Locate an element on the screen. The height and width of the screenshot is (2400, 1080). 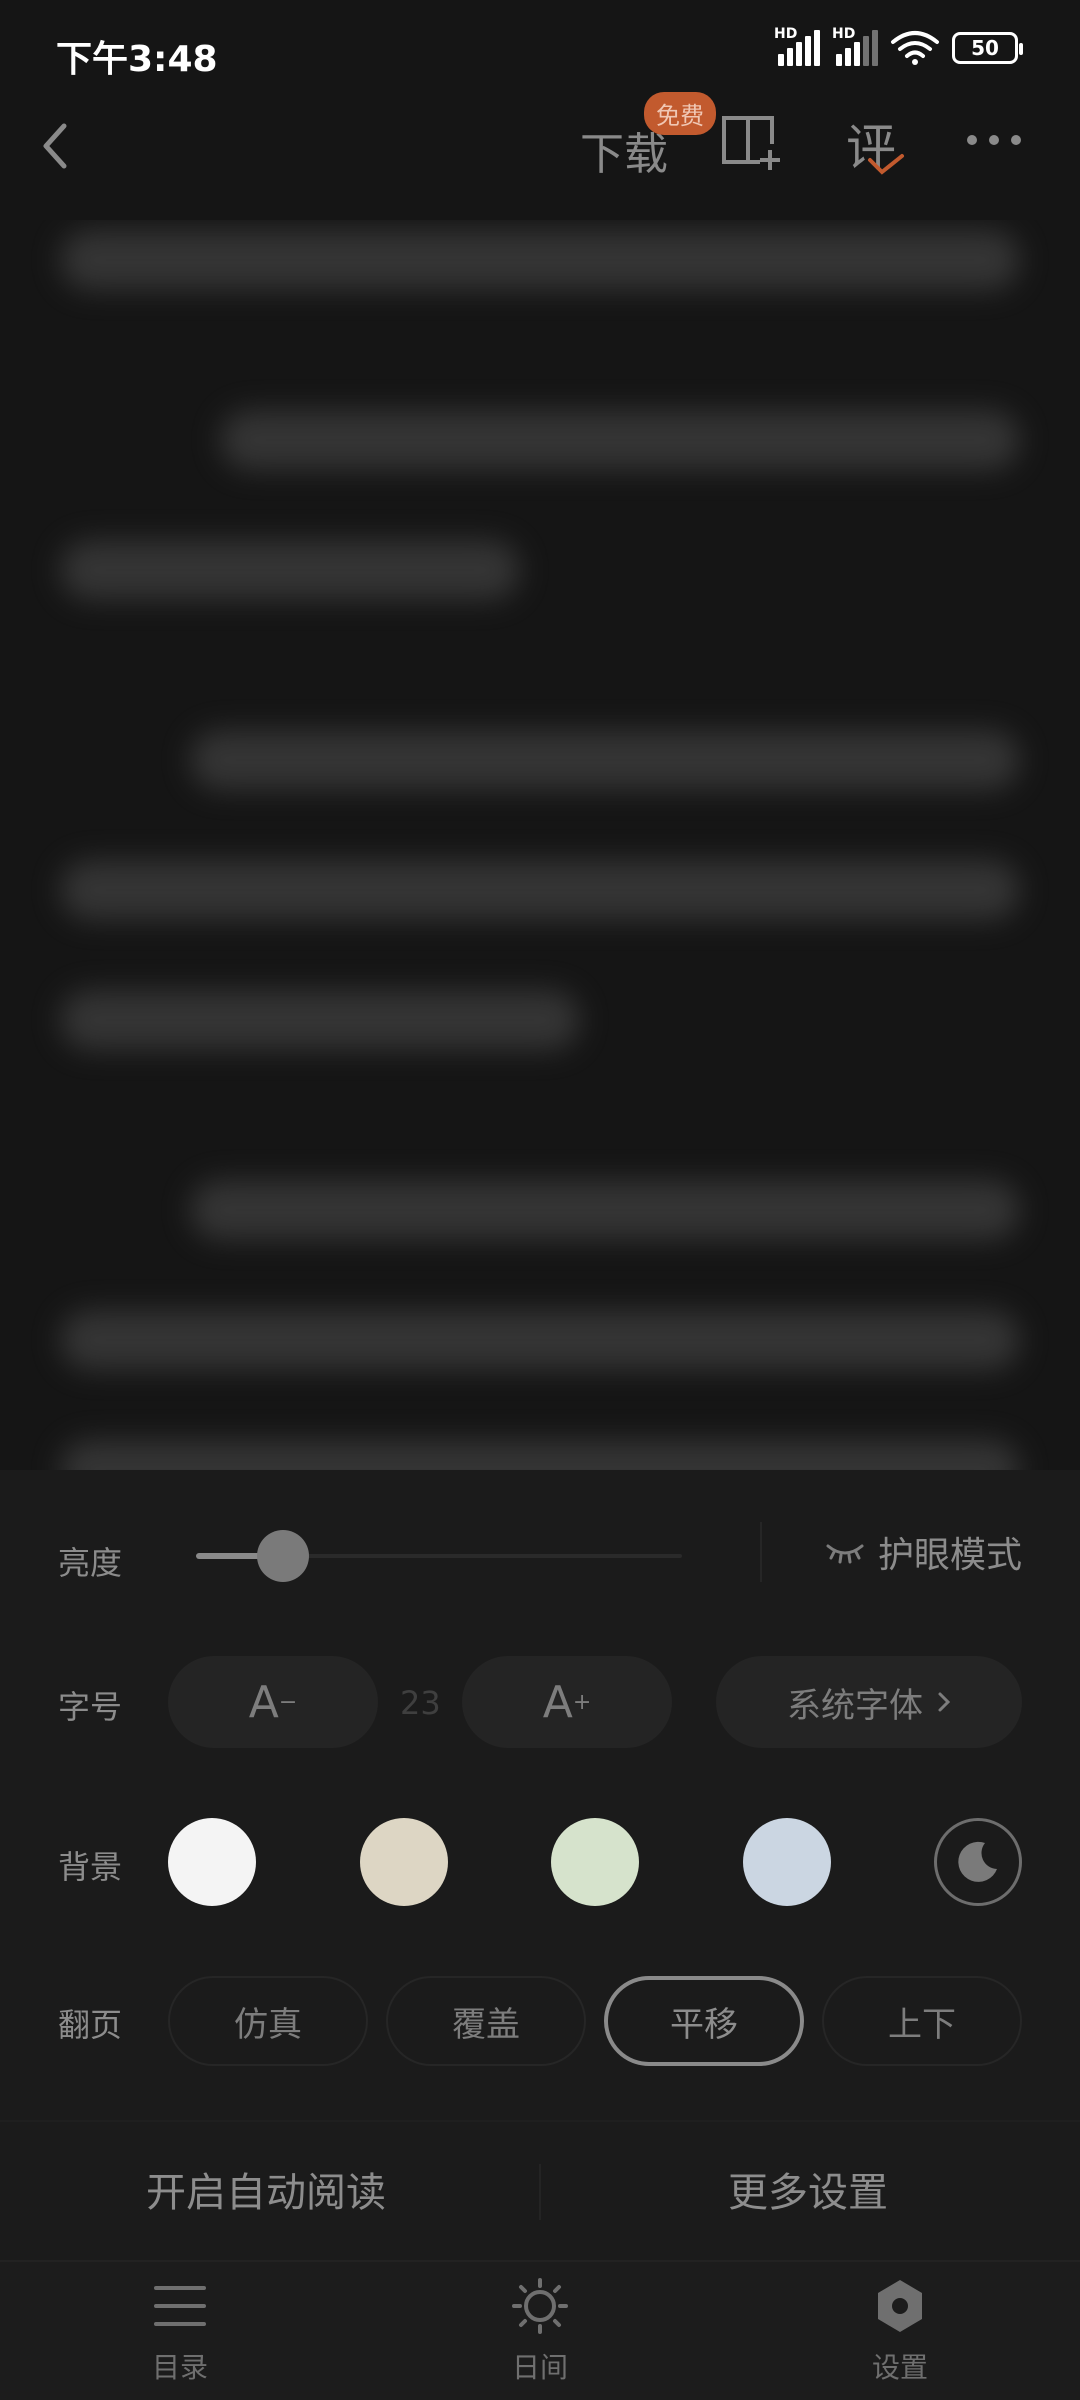
battery-icon: 50 is located at coordinates (987, 48).